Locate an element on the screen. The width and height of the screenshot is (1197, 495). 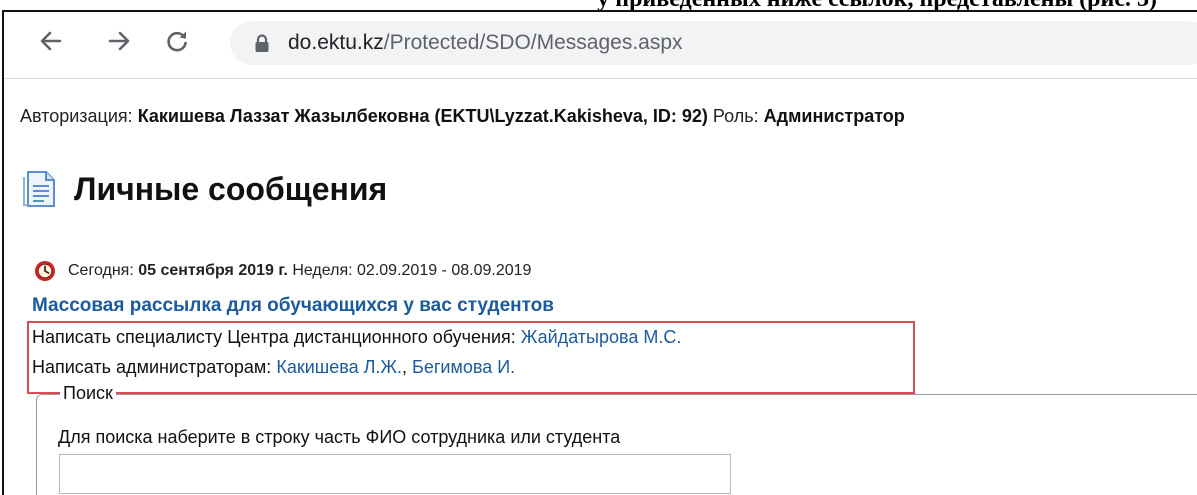
page-title: Личные сообщения is located at coordinates (231, 188).